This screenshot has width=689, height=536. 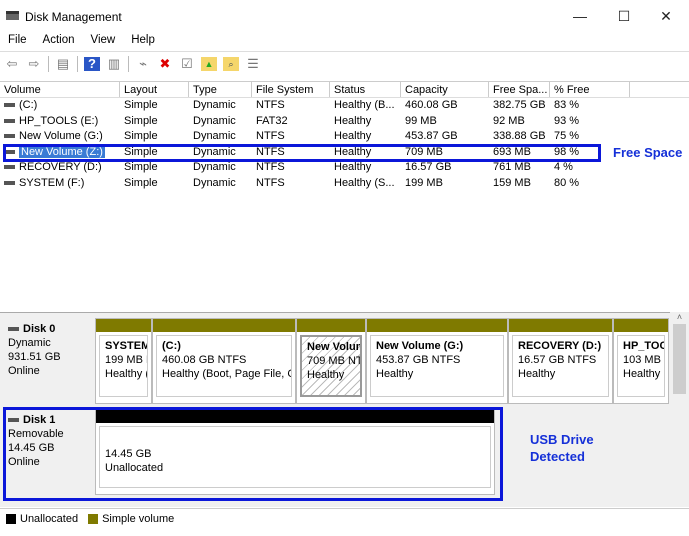 What do you see at coordinates (331, 366) in the screenshot?
I see `partition-info: New Volum 709 MB NTF Healthy` at bounding box center [331, 366].